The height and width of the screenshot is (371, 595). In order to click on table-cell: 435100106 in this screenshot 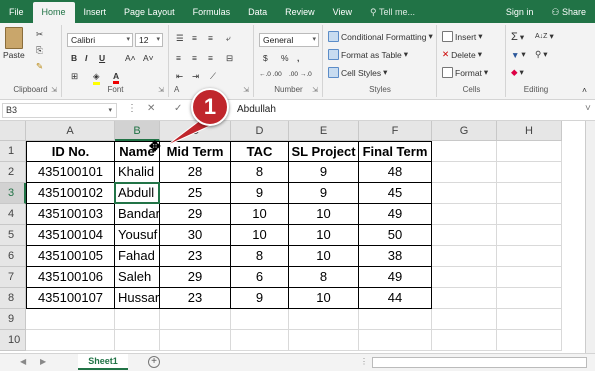, I will do `click(70, 277)`.